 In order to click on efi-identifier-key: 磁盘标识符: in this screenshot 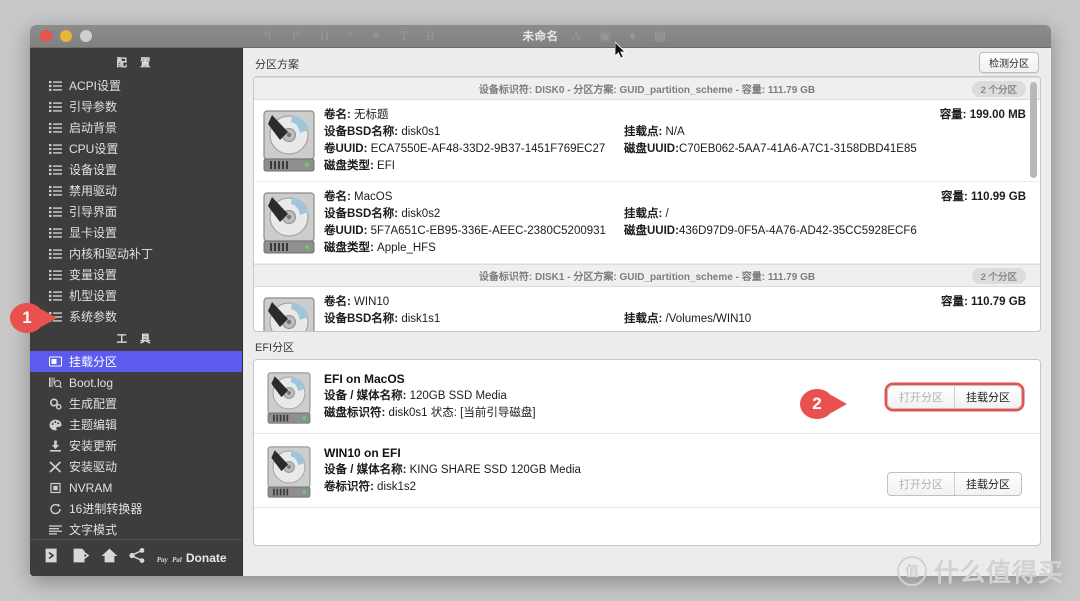, I will do `click(355, 413)`.